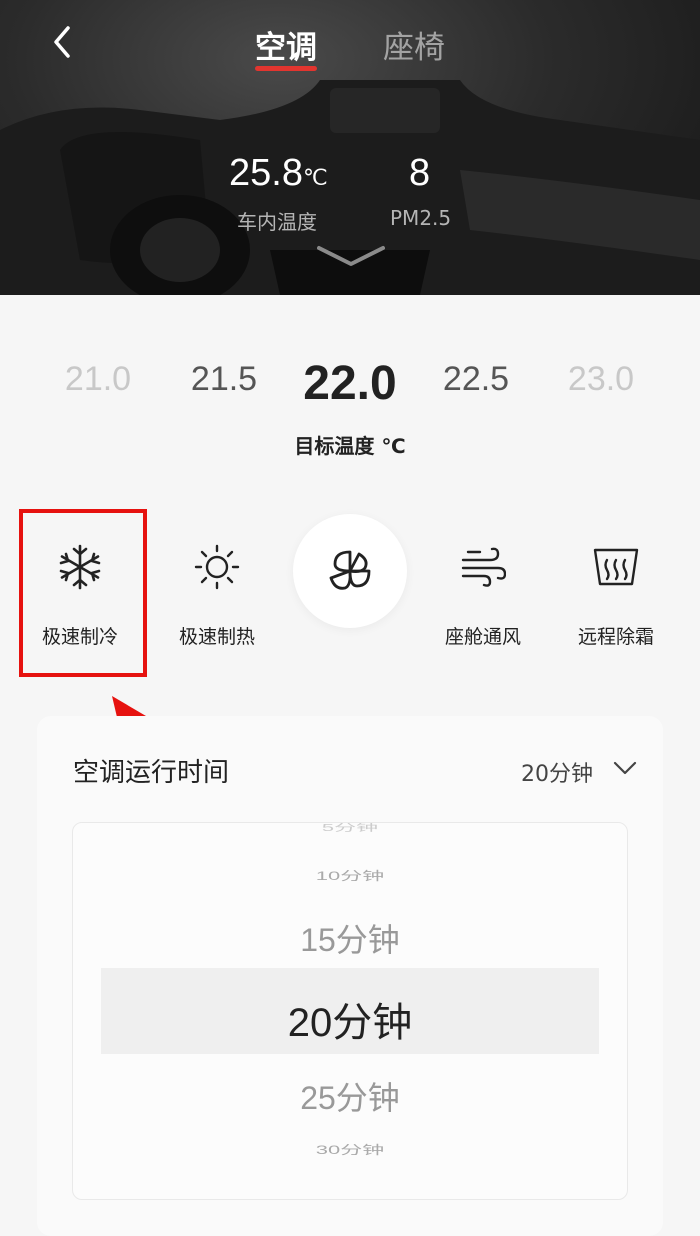 The height and width of the screenshot is (1236, 700). Describe the element at coordinates (216, 637) in the screenshot. I see `rapid-heating-label: 极速制热` at that location.